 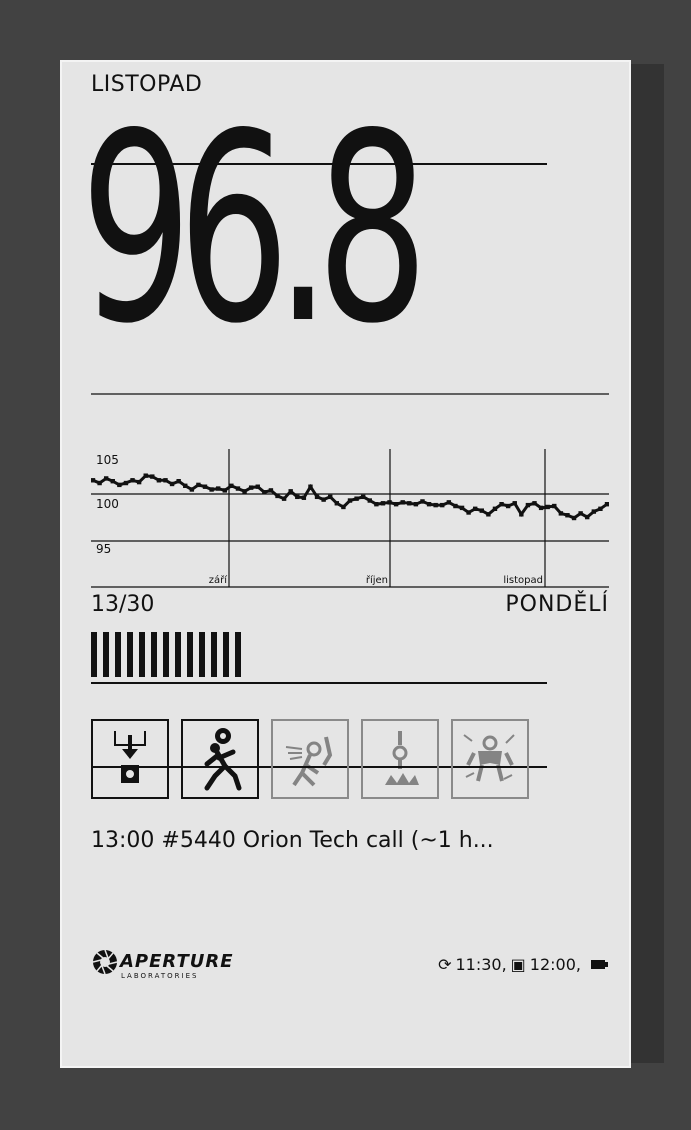 I want to click on status-bar: ⟳ 11:30, ▣ 12:00,, so click(x=523, y=964).